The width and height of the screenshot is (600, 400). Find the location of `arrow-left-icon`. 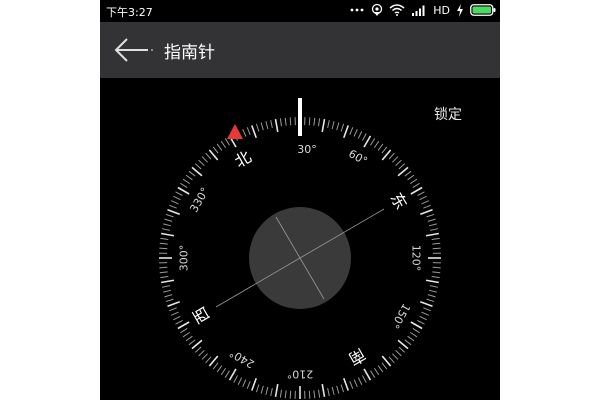

arrow-left-icon is located at coordinates (133, 50).